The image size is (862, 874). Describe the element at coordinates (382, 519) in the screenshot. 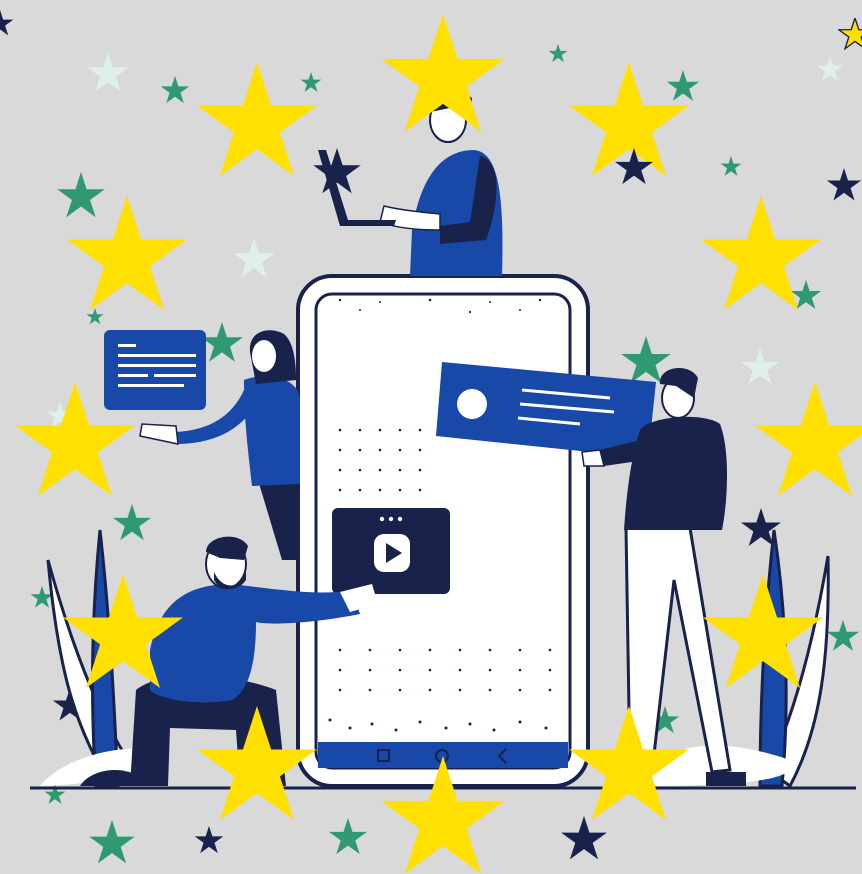

I see `more-dots-icon` at that location.